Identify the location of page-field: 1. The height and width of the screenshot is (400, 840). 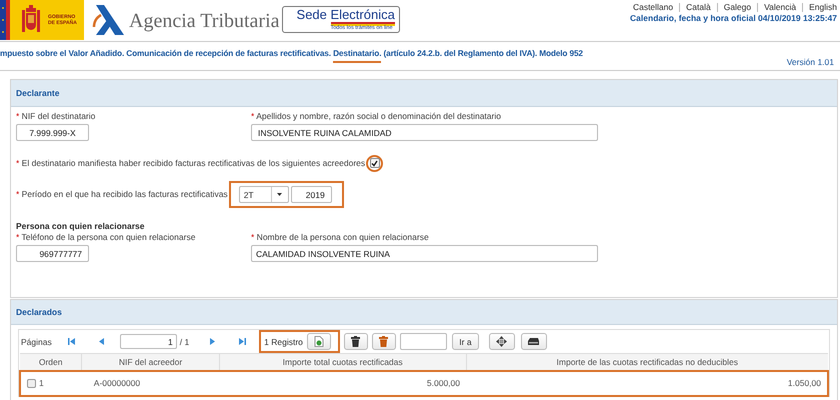
(148, 341).